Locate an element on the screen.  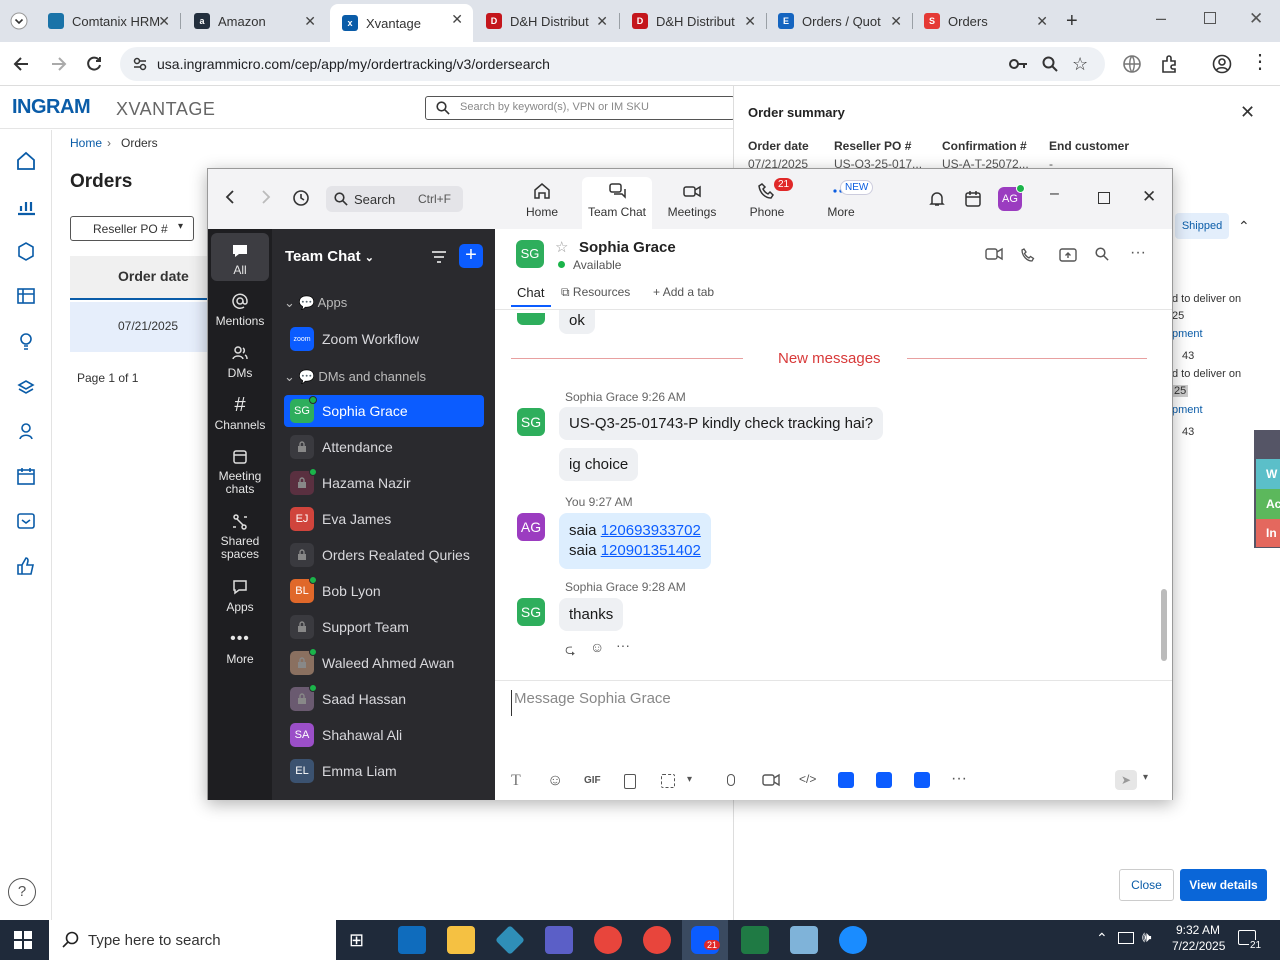
video-message-icon is located at coordinates (771, 780).